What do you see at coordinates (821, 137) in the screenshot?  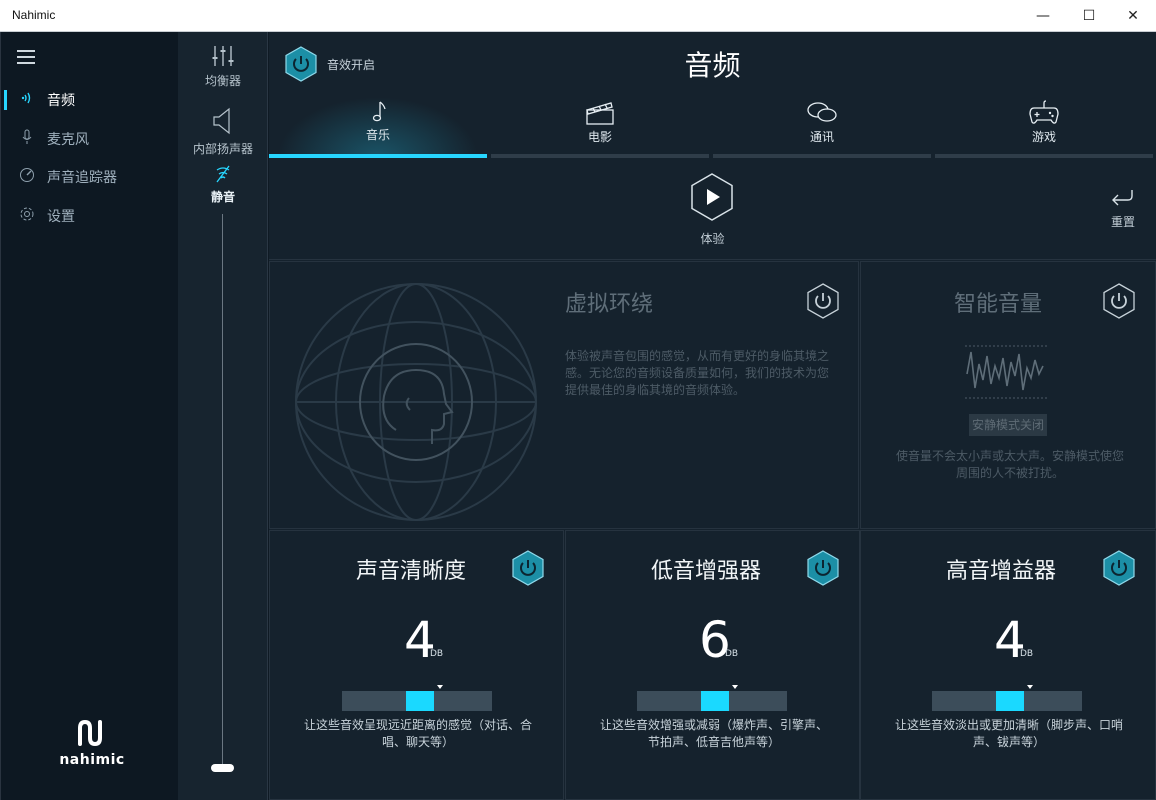 I see `tab-label: 通讯` at bounding box center [821, 137].